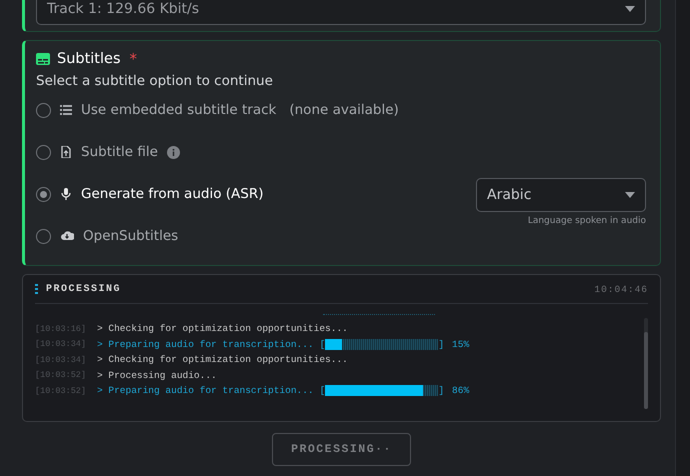  I want to click on log-time: 10:04:46, so click(621, 289).